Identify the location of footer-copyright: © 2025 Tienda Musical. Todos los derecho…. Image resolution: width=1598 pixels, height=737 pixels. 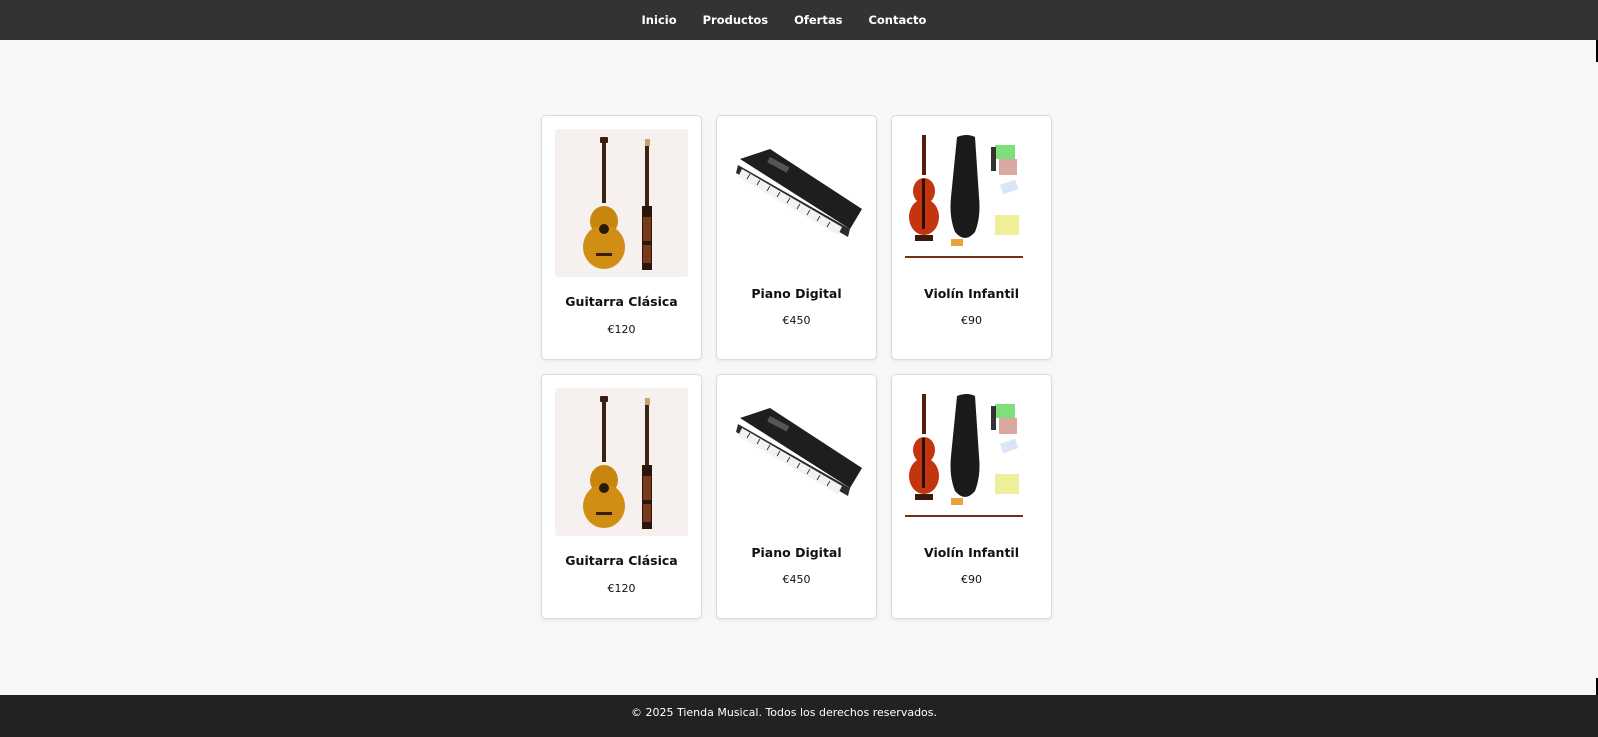
(784, 712).